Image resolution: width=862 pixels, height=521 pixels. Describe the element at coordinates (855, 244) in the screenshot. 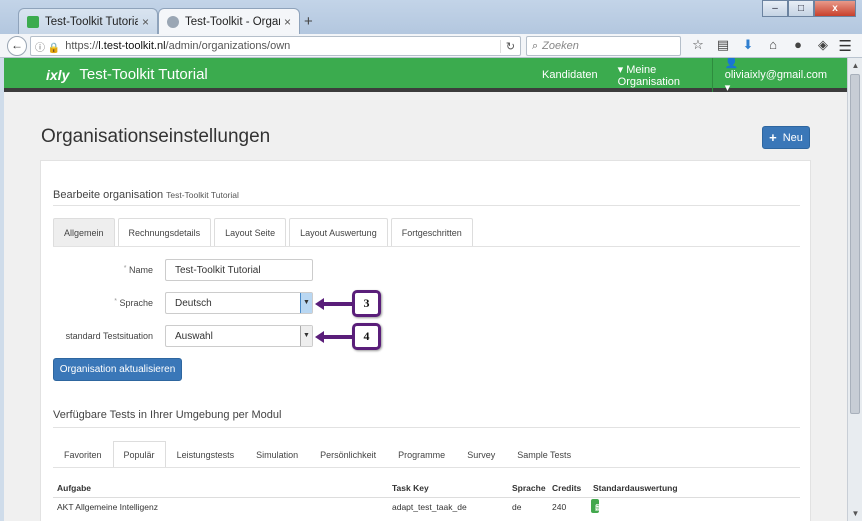

I see `scrollbar-thumb` at that location.